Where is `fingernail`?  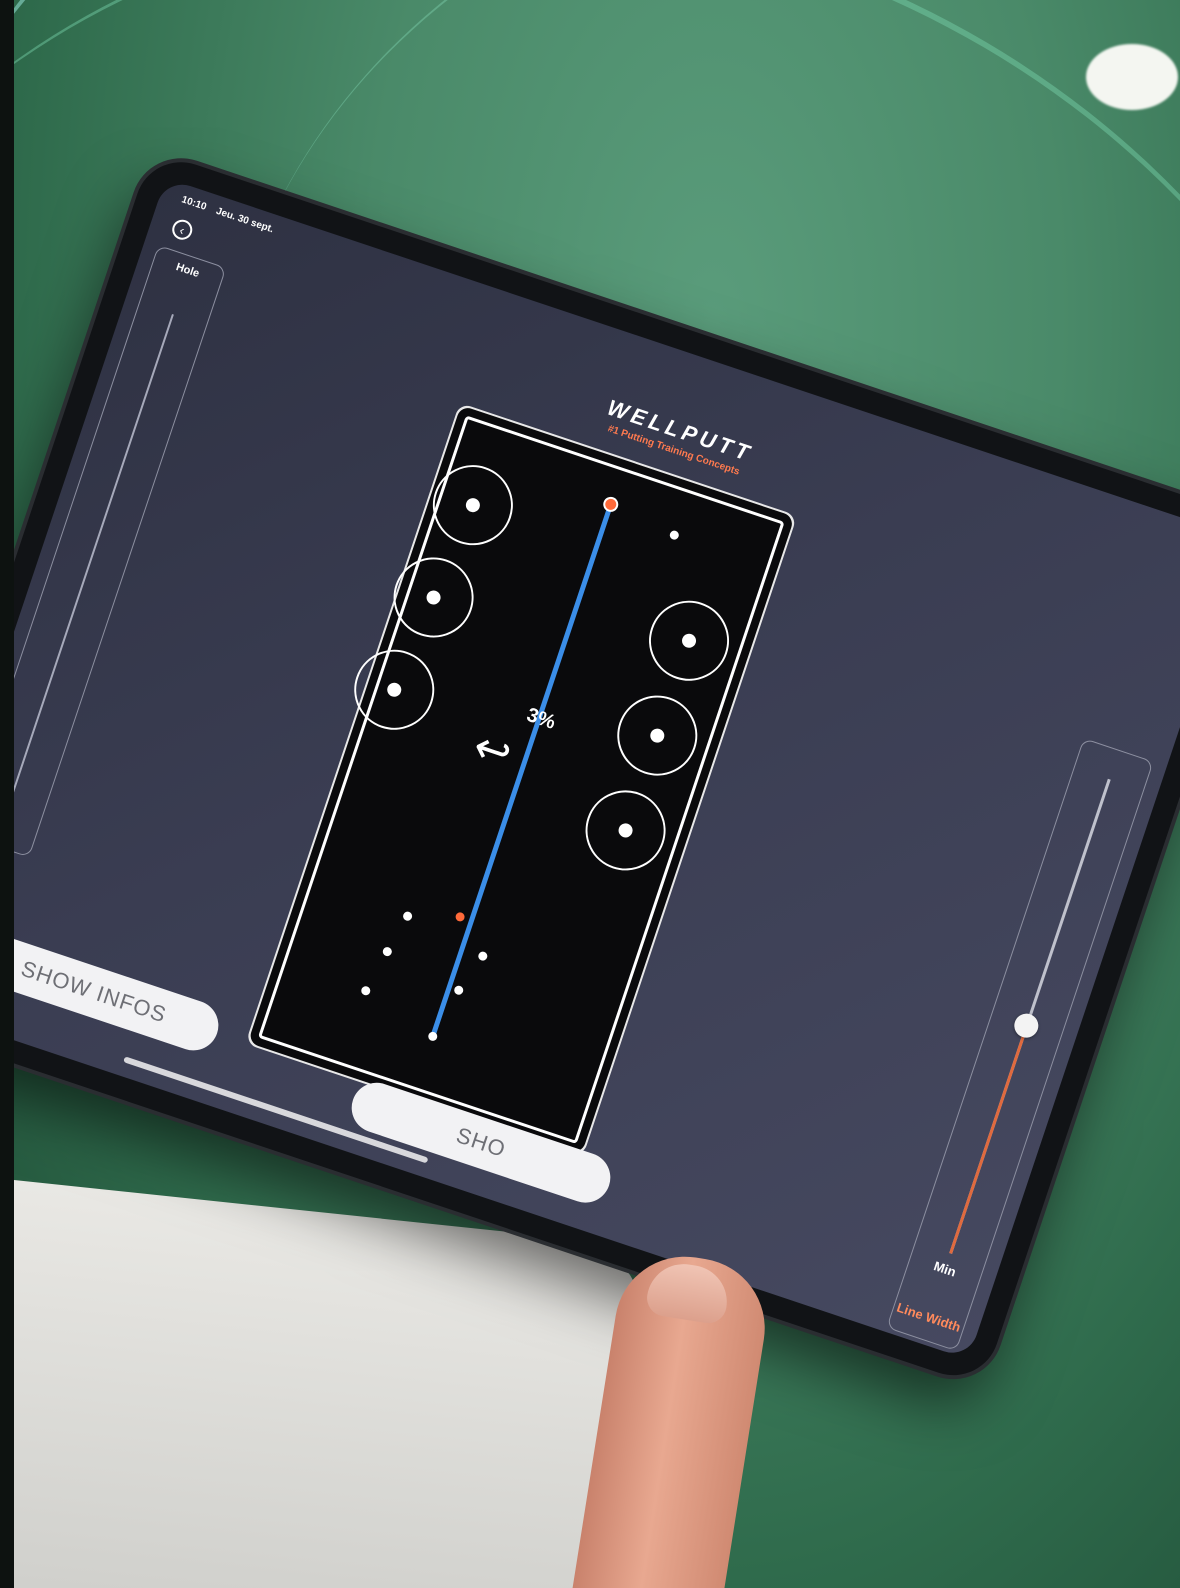
fingernail is located at coordinates (688, 1292).